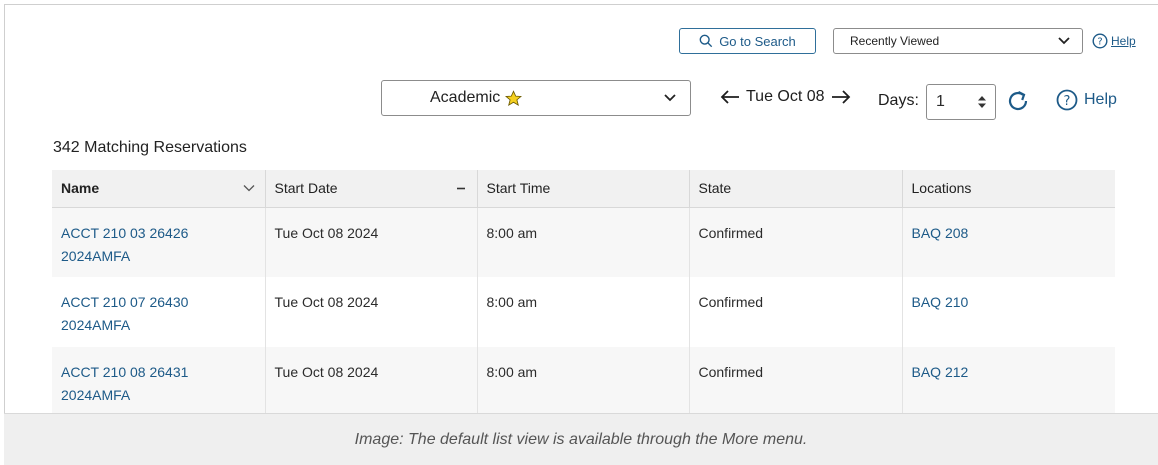 The image size is (1158, 465). I want to click on date-navigator: Tue Oct 08, so click(785, 97).